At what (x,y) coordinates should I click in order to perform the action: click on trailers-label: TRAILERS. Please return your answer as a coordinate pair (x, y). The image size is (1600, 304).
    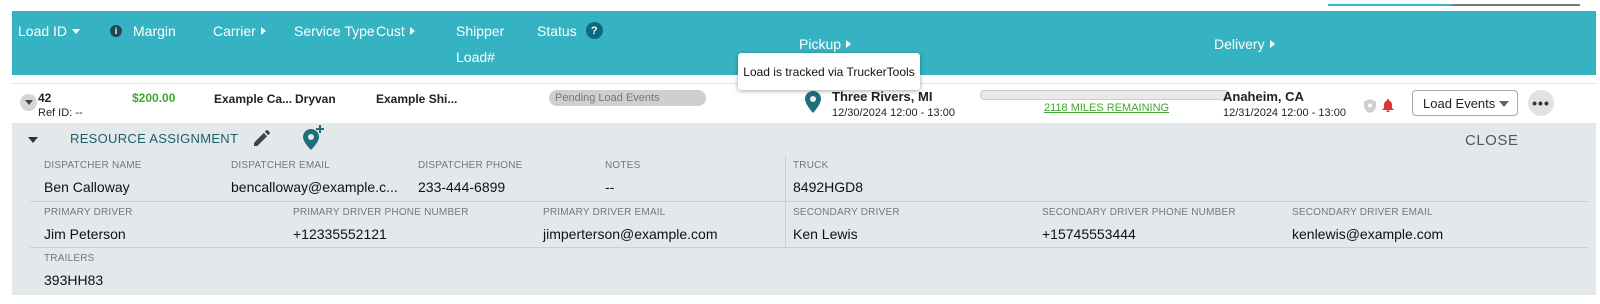
    Looking at the image, I should click on (69, 258).